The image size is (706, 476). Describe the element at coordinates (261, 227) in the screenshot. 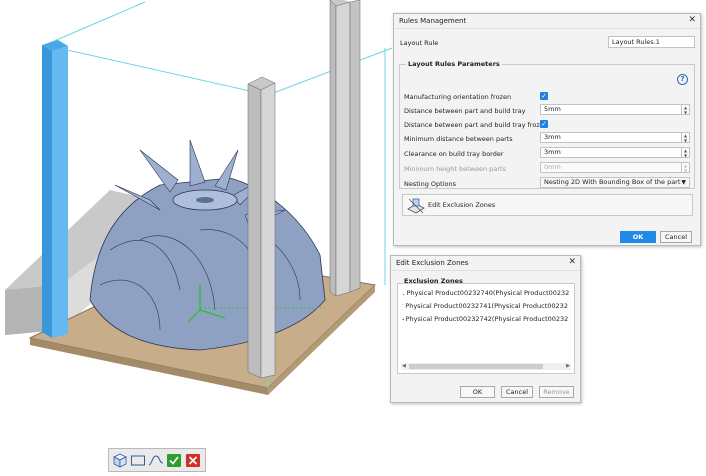

I see `pillar-mid` at that location.